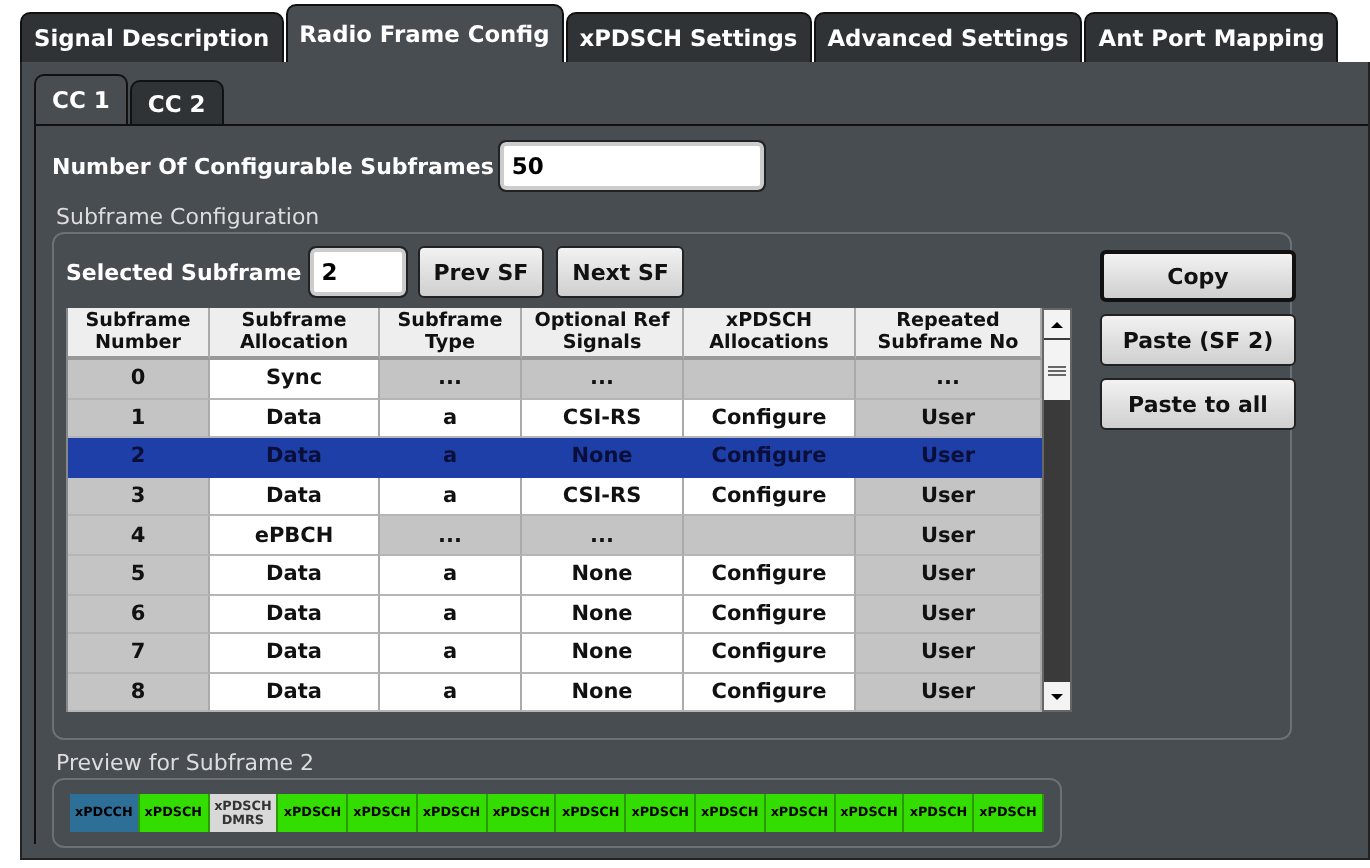 The image size is (1370, 868). What do you see at coordinates (295, 380) in the screenshot?
I see `table-cell: Sync` at bounding box center [295, 380].